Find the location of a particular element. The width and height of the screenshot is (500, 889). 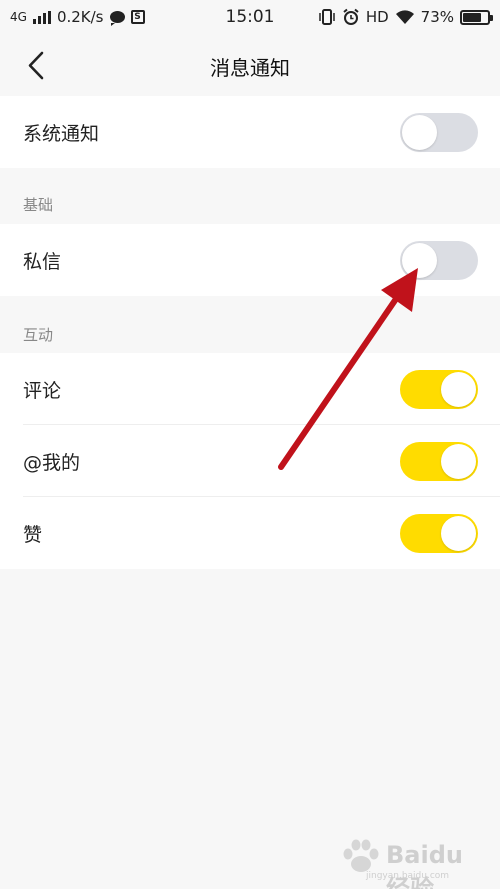

mention-toggle is located at coordinates (439, 461).